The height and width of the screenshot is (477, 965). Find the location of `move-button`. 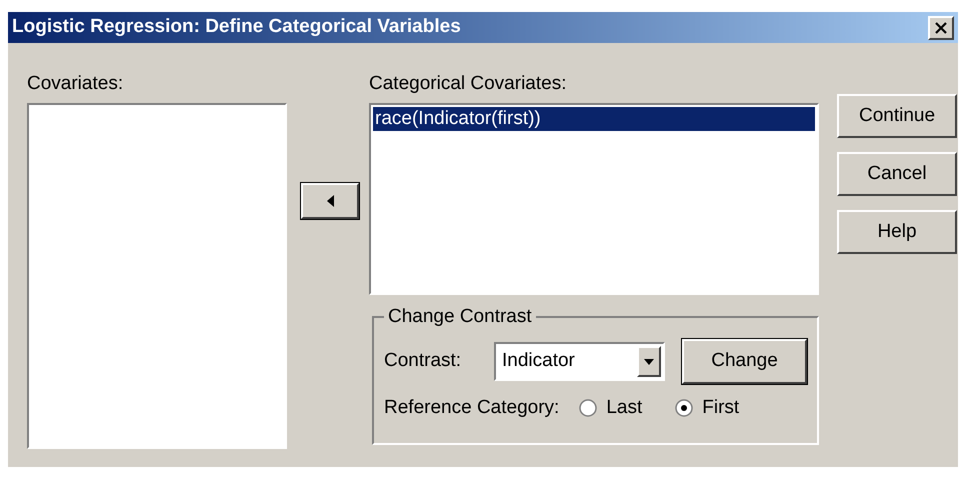

move-button is located at coordinates (330, 201).